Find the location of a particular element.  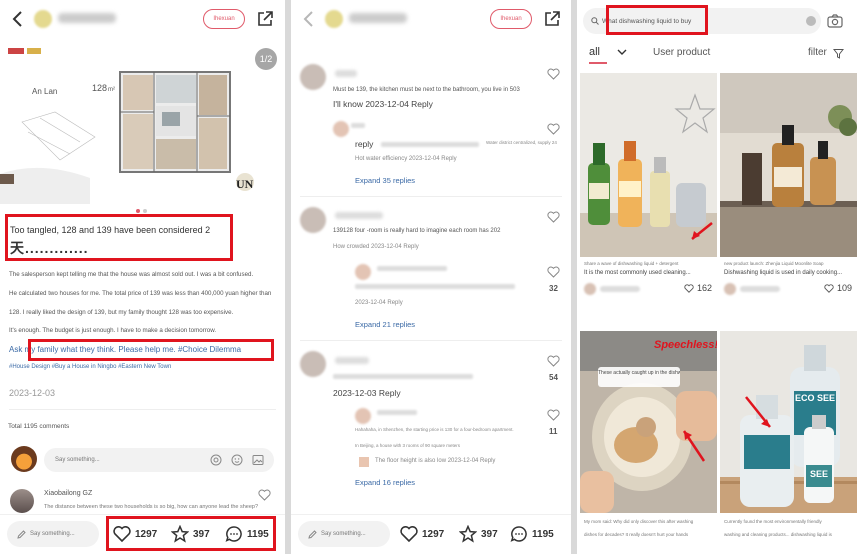

expand-replies-link: Expand 21 replies is located at coordinates (385, 324).